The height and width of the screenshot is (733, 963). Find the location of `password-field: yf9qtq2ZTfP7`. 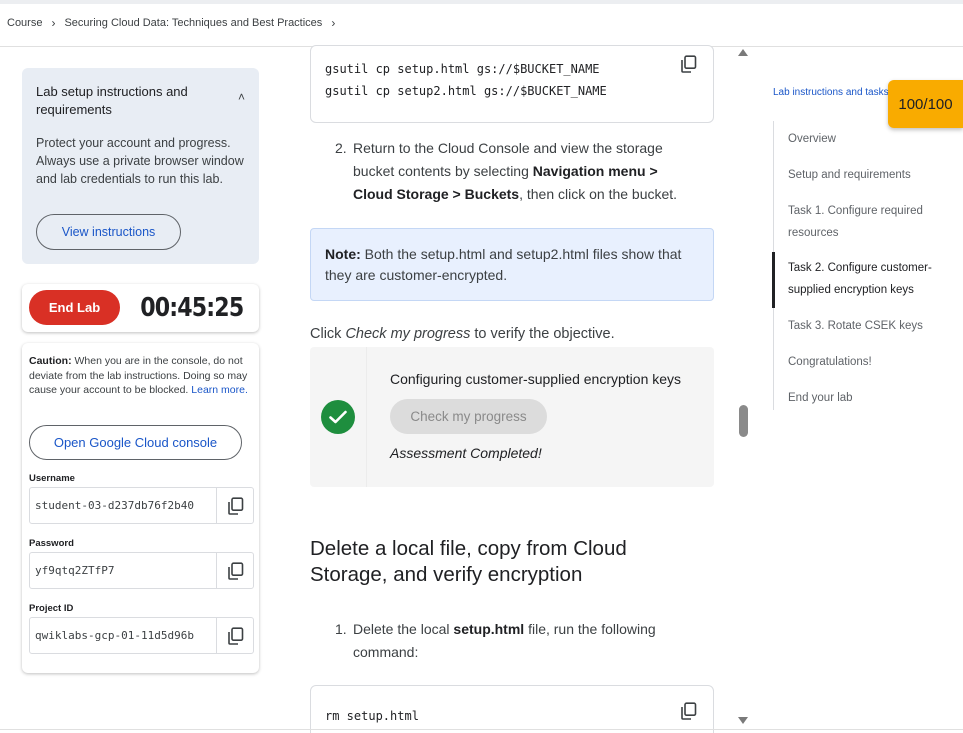

password-field: yf9qtq2ZTfP7 is located at coordinates (141, 570).